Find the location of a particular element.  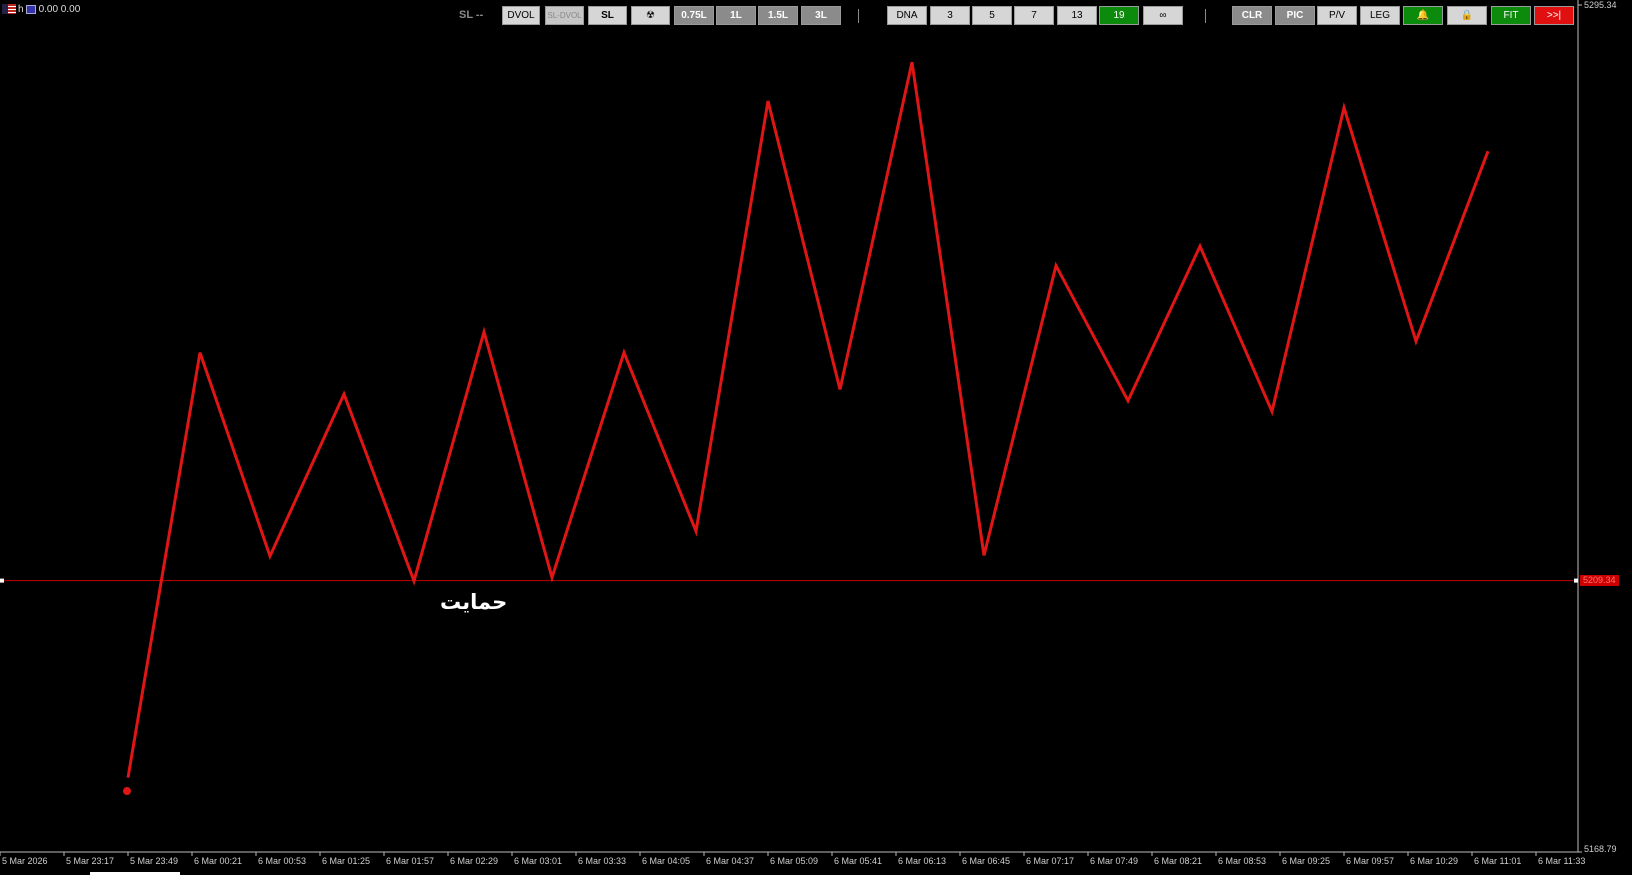

x-tick-label: 6 Mar 04:05 is located at coordinates (666, 861).